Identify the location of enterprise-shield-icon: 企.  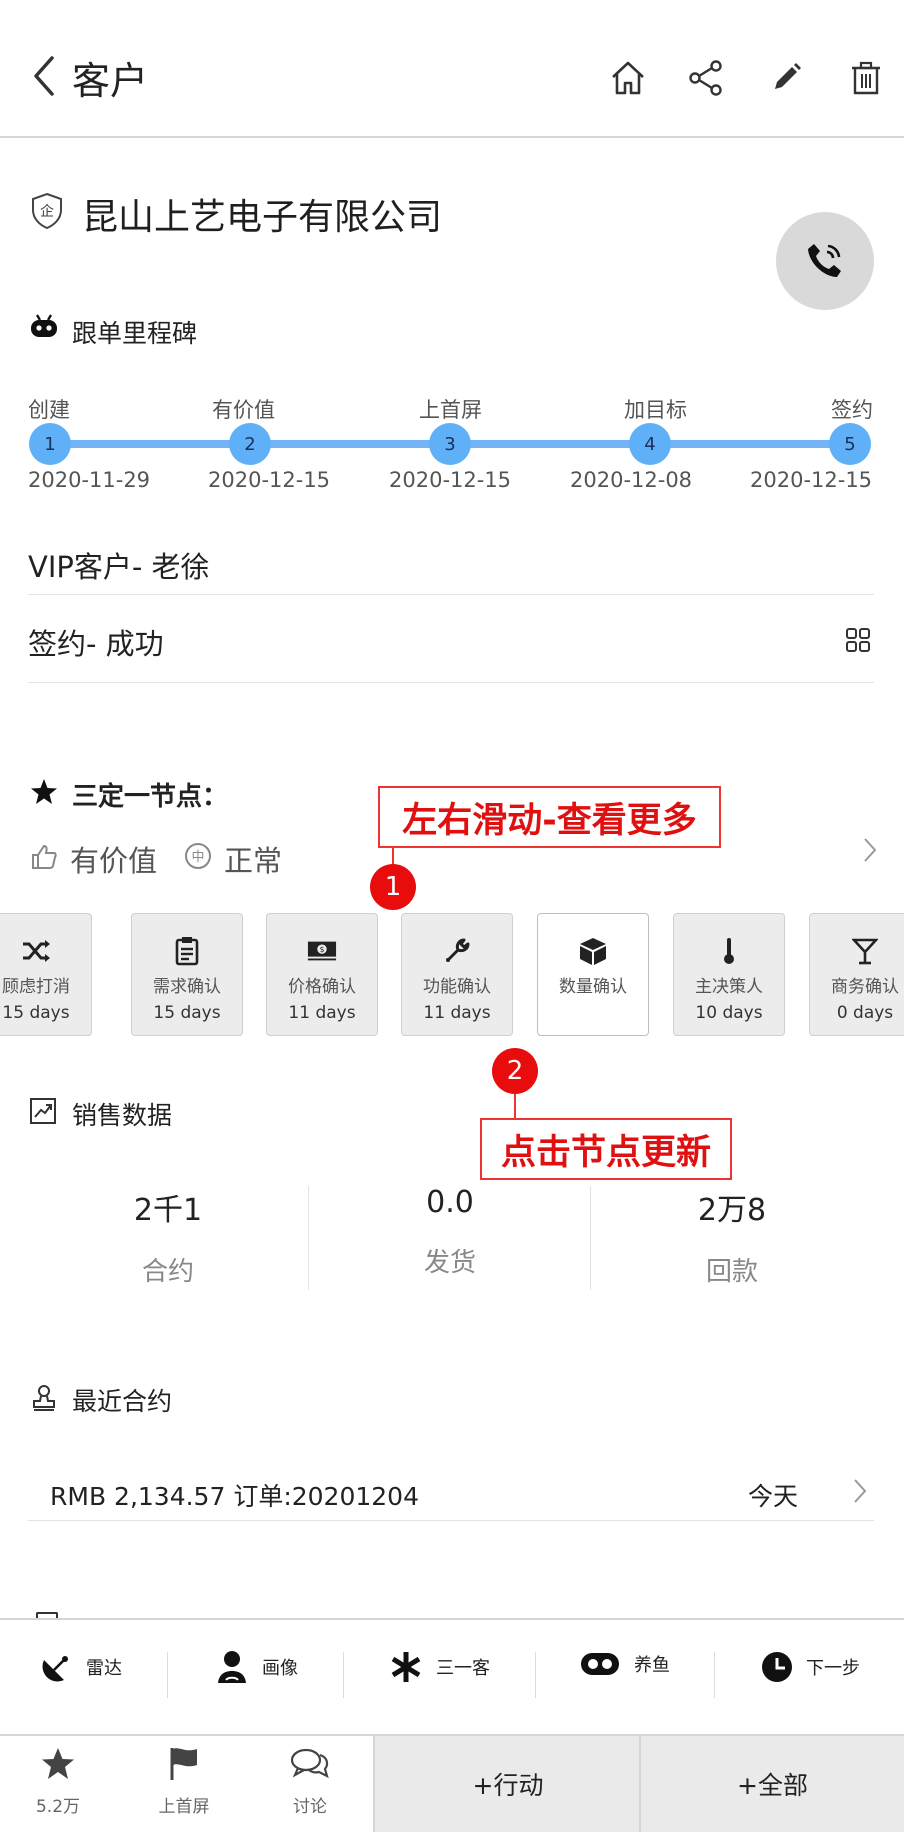
(47, 211).